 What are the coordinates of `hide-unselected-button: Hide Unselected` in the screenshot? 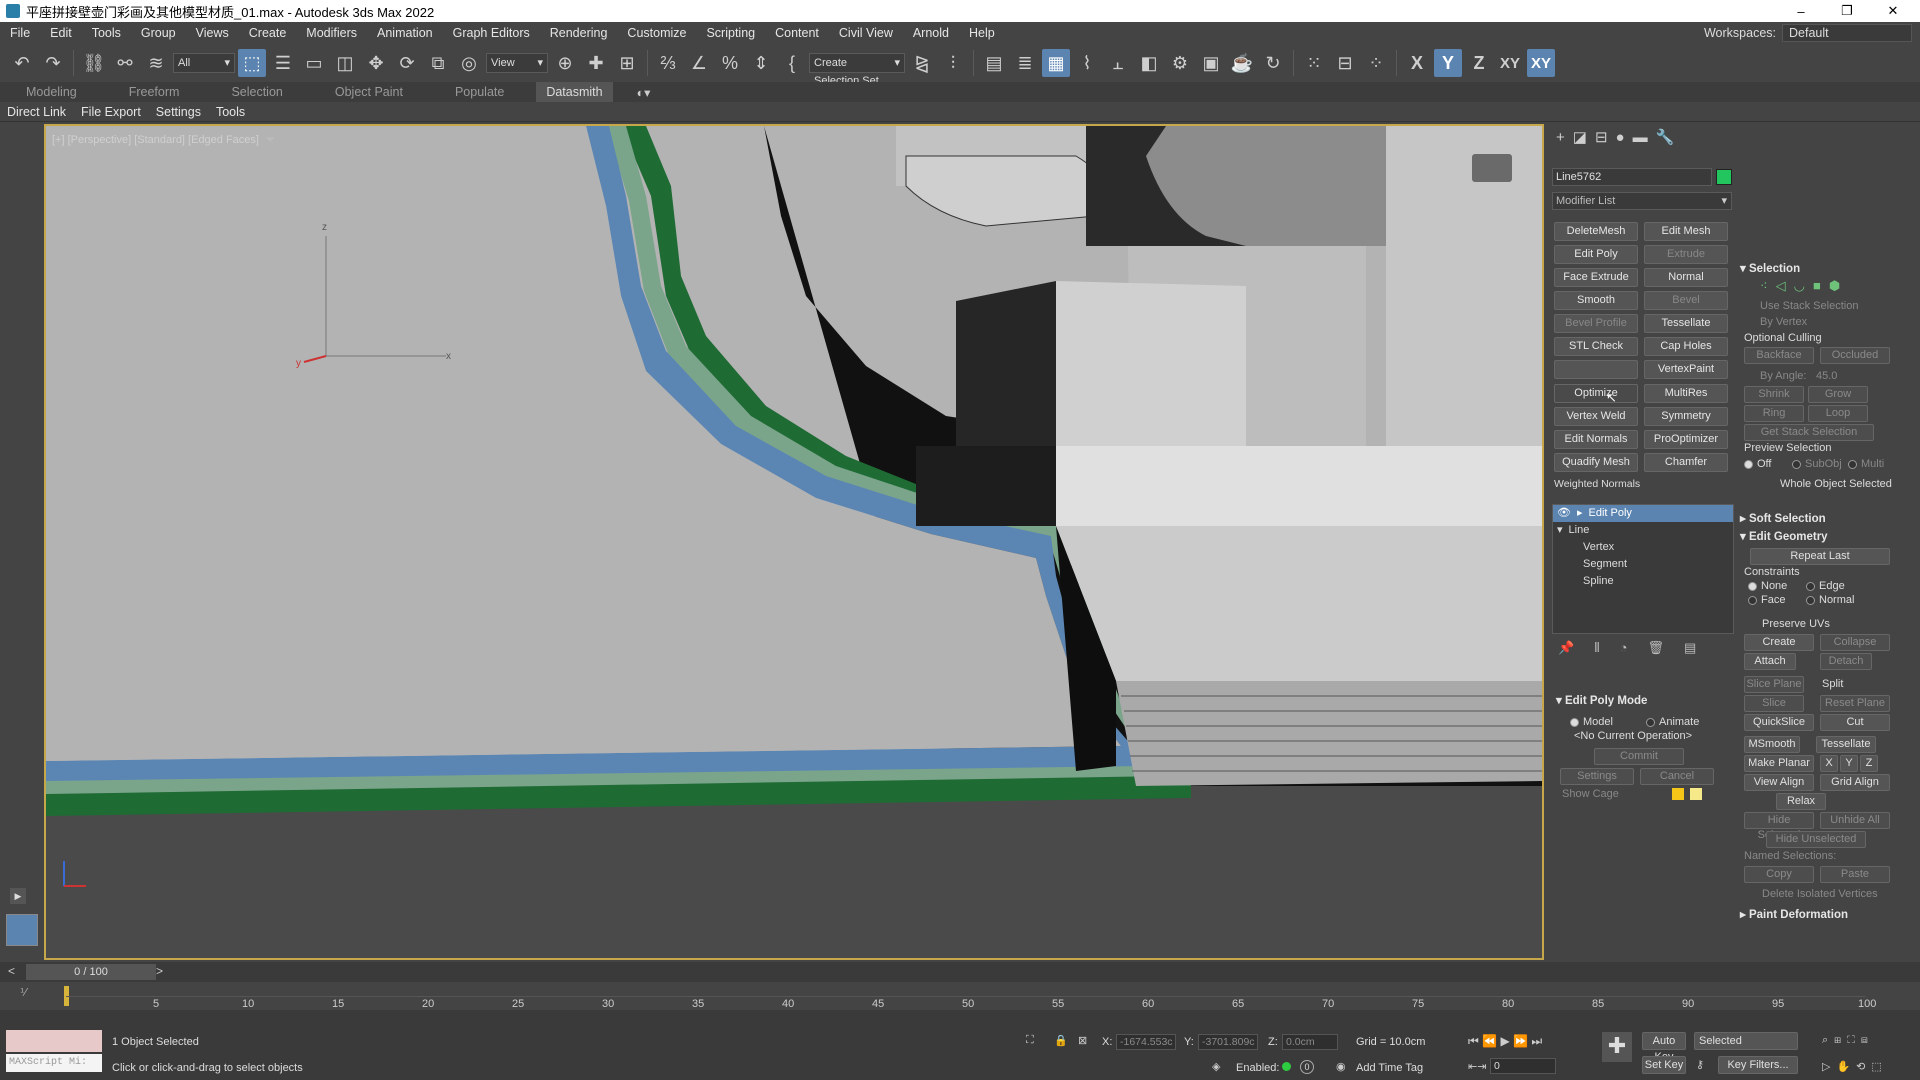 It's located at (1816, 839).